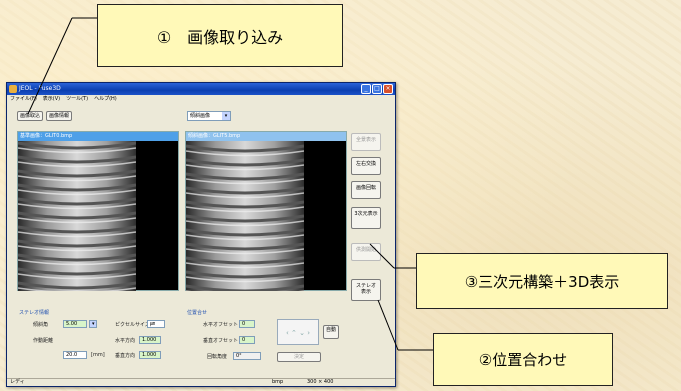 This screenshot has width=681, height=391. Describe the element at coordinates (220, 35) in the screenshot. I see `callout-image-import: ① 画像取り込み` at that location.